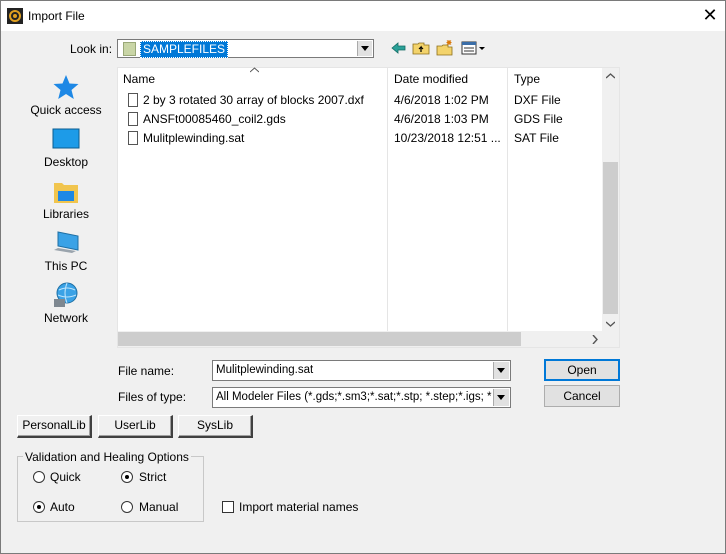  What do you see at coordinates (56, 16) in the screenshot?
I see `window-title: Import File` at bounding box center [56, 16].